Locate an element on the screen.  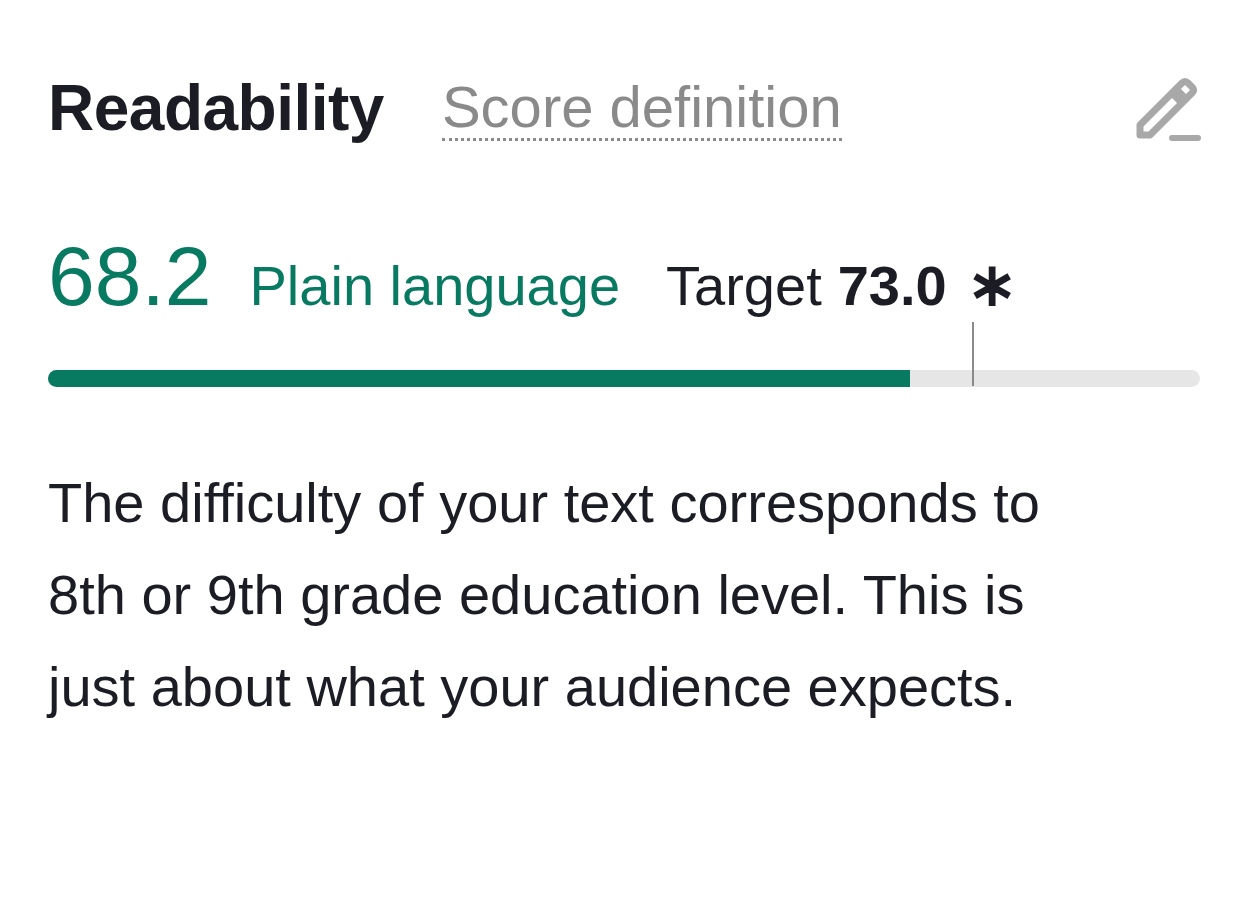
panel-title: Readability is located at coordinates (216, 108).